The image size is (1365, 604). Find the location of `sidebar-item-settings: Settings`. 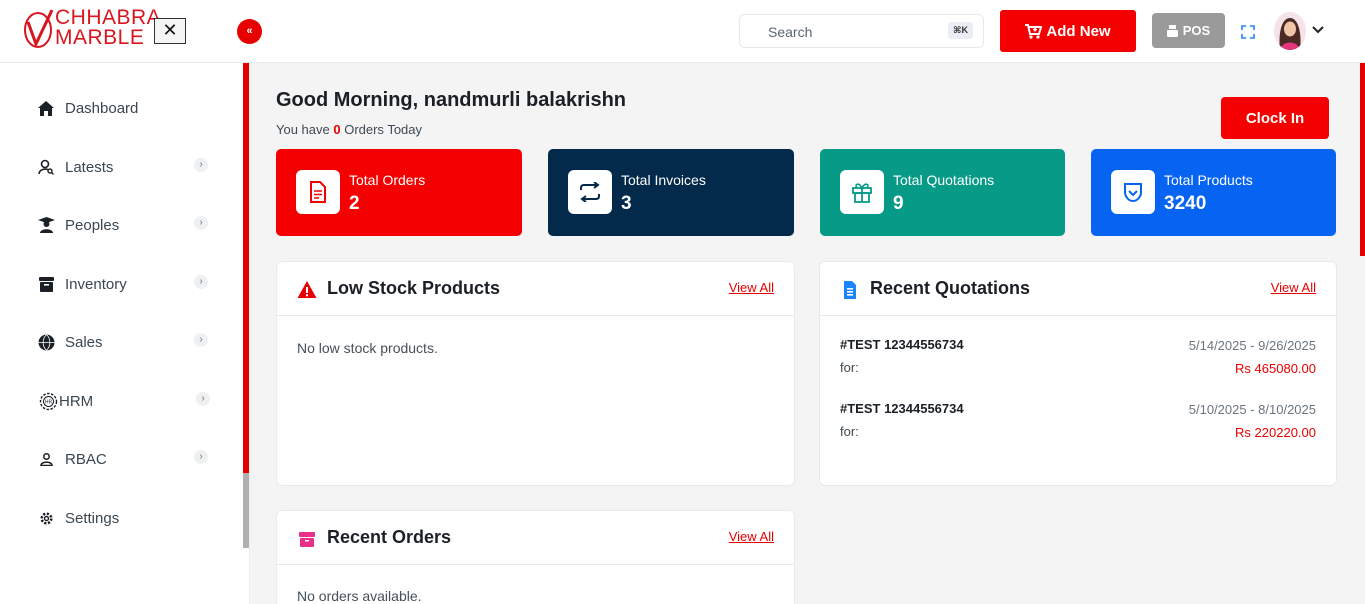

sidebar-item-settings: Settings is located at coordinates (131, 518).